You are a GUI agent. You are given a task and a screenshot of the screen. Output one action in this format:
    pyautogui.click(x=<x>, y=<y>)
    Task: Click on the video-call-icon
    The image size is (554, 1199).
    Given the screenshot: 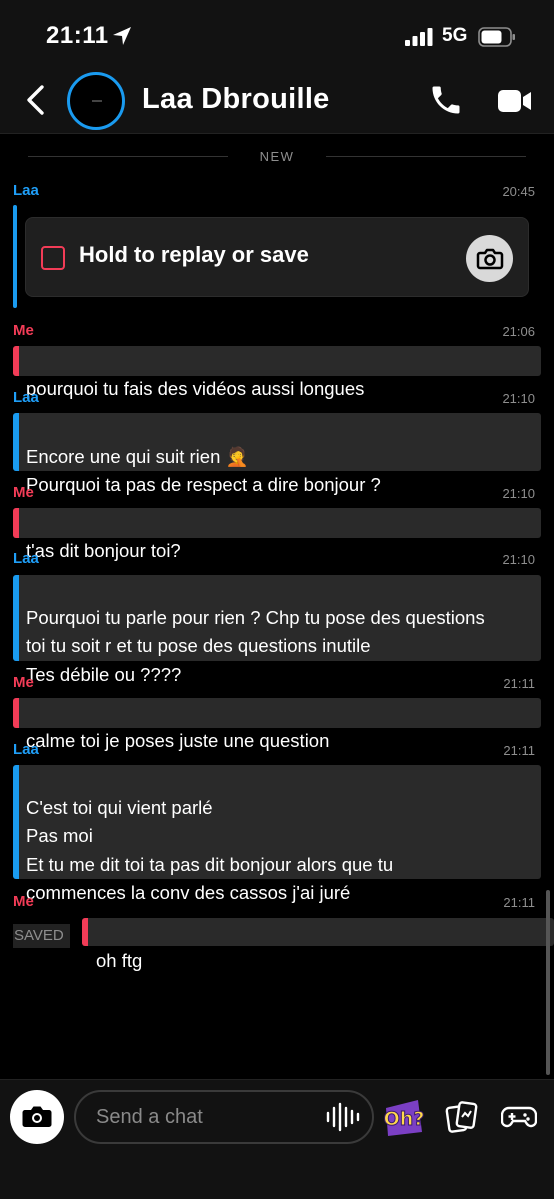 What is the action you would take?
    pyautogui.click(x=515, y=101)
    